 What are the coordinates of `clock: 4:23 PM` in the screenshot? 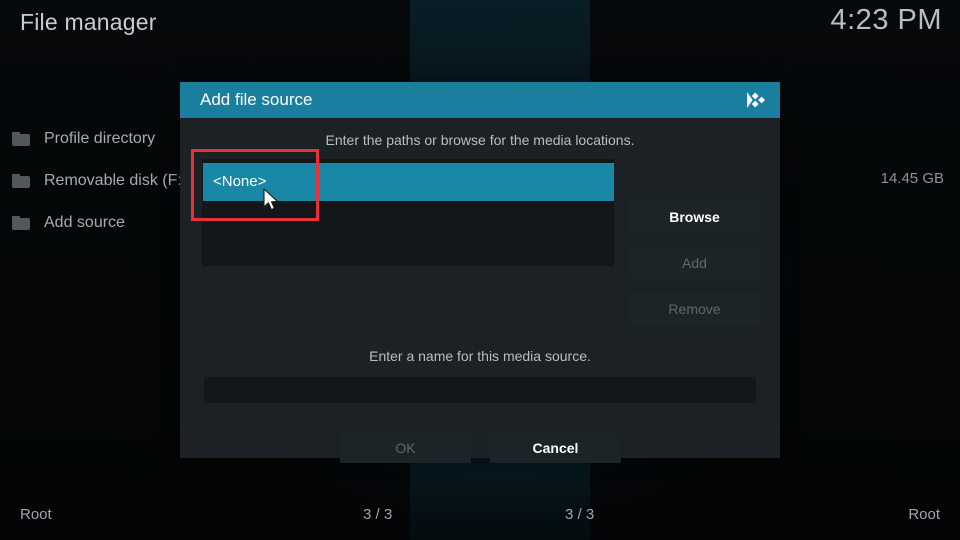 It's located at (886, 20).